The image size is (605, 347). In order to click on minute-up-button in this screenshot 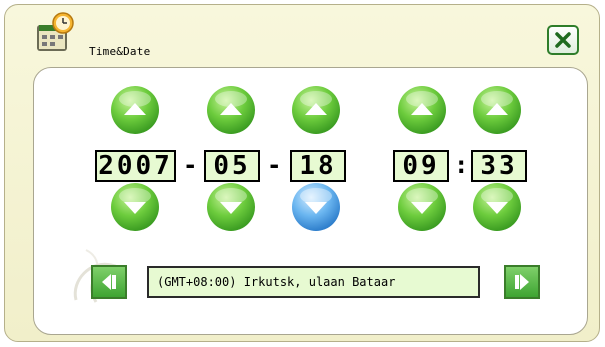, I will do `click(497, 110)`.